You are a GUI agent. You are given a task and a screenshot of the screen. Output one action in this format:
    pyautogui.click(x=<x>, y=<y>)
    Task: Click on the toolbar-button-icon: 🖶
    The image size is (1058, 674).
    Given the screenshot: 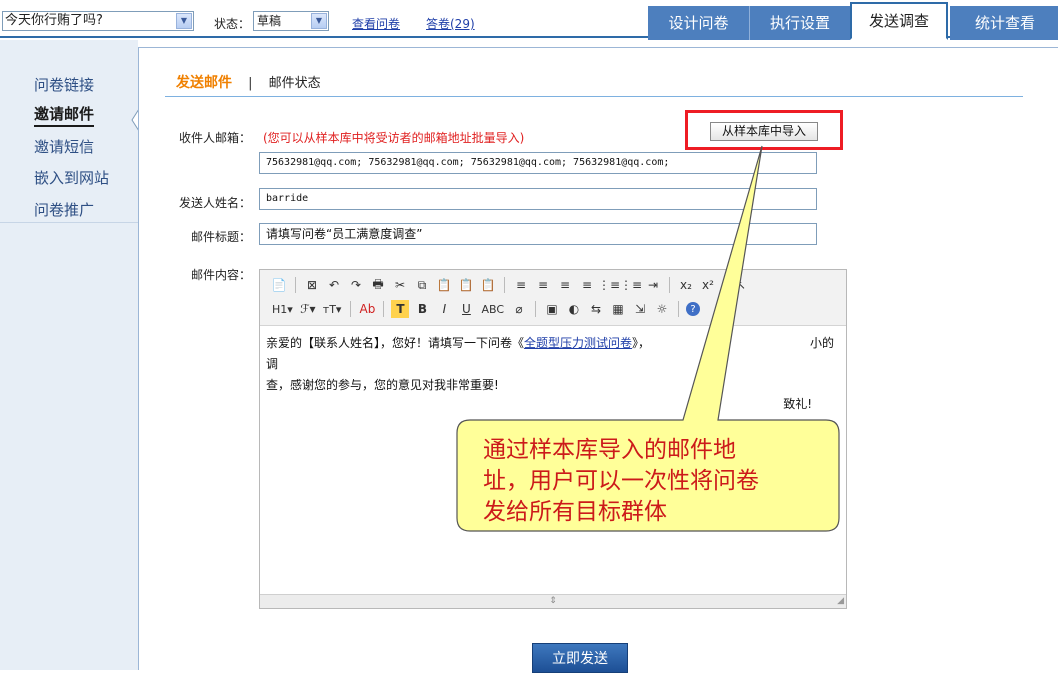 What is the action you would take?
    pyautogui.click(x=378, y=285)
    